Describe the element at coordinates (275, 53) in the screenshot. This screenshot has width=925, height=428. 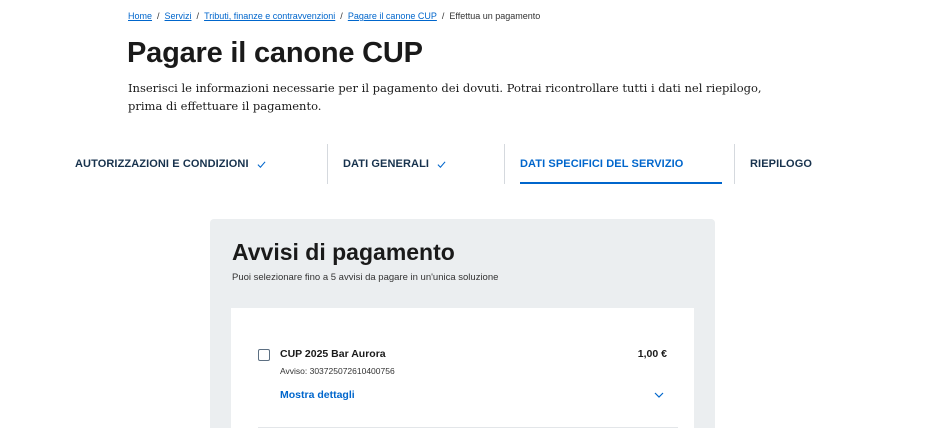
I see `page-title: Pagare il canone CUP` at that location.